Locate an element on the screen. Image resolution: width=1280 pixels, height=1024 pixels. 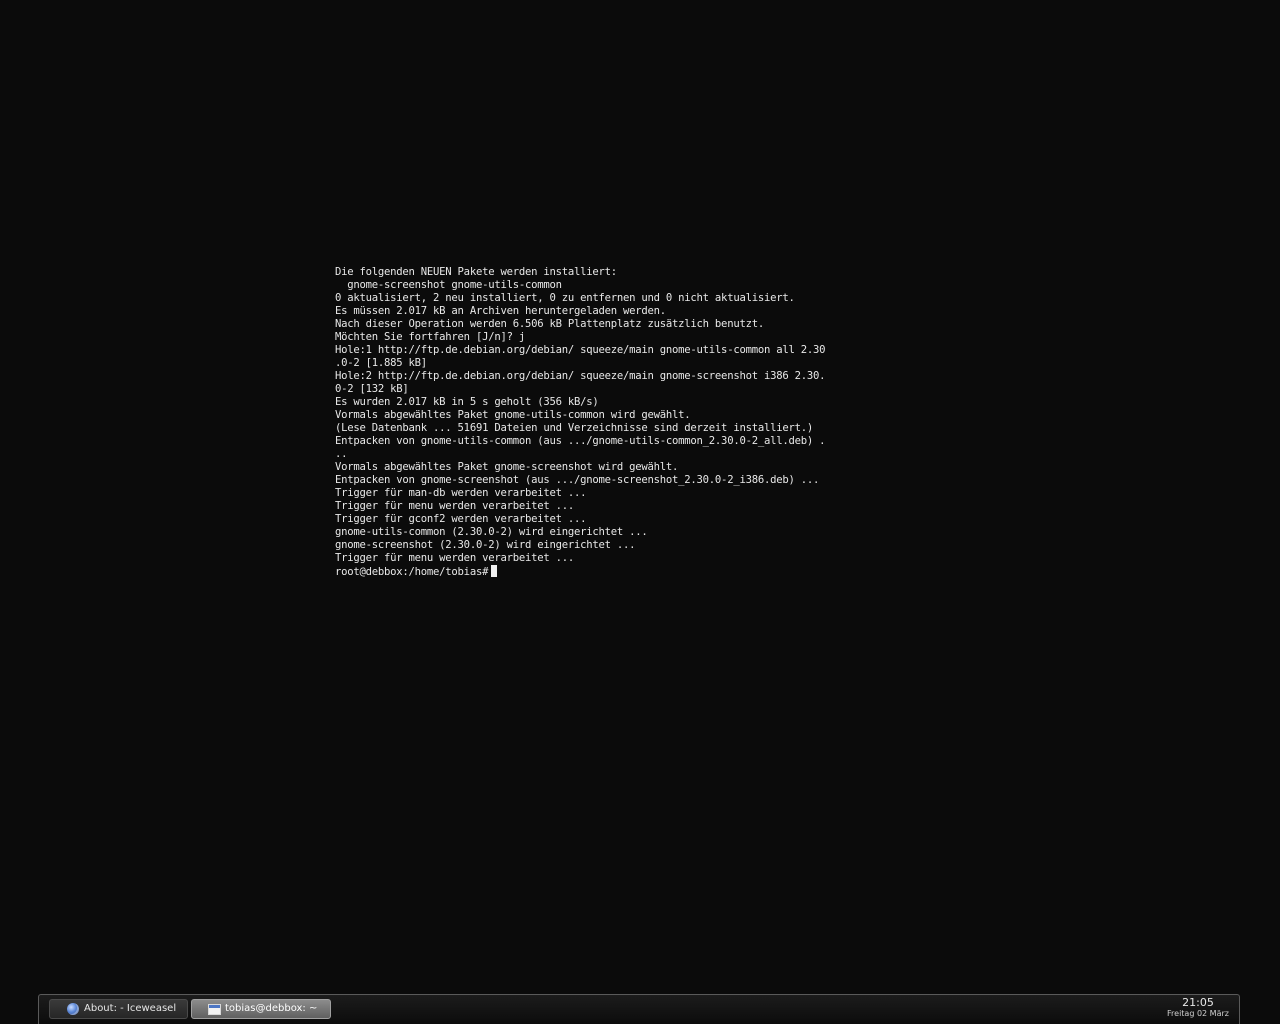
terminal-line: gnome-screenshot gnome-utils-common is located at coordinates (448, 285).